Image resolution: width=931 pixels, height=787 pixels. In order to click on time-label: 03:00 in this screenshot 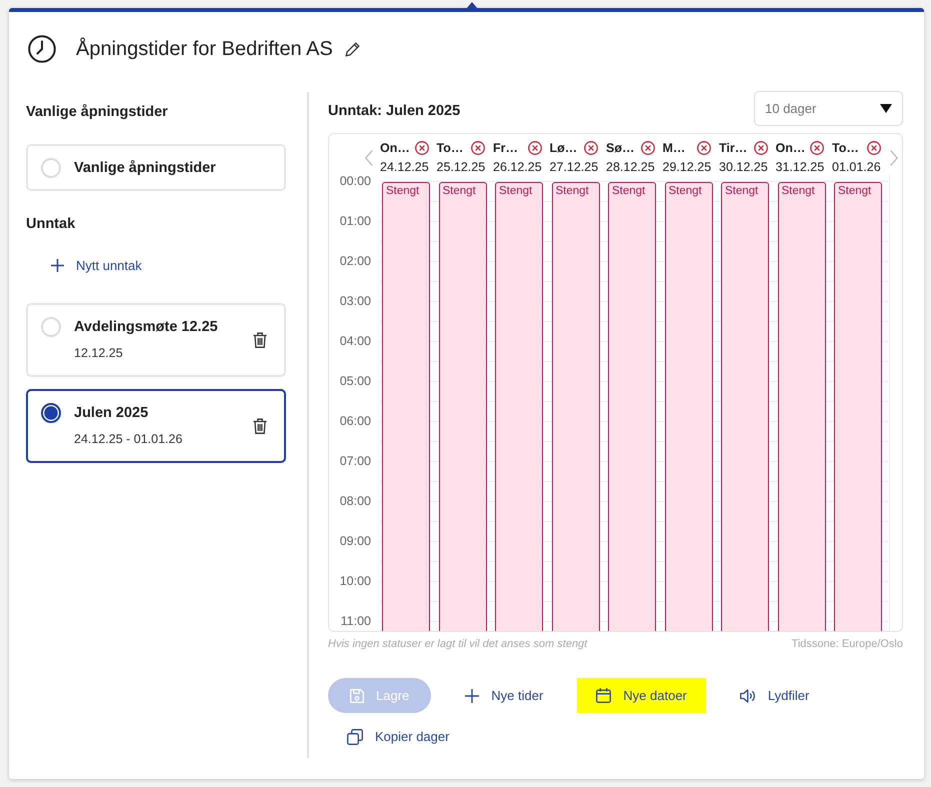, I will do `click(354, 301)`.